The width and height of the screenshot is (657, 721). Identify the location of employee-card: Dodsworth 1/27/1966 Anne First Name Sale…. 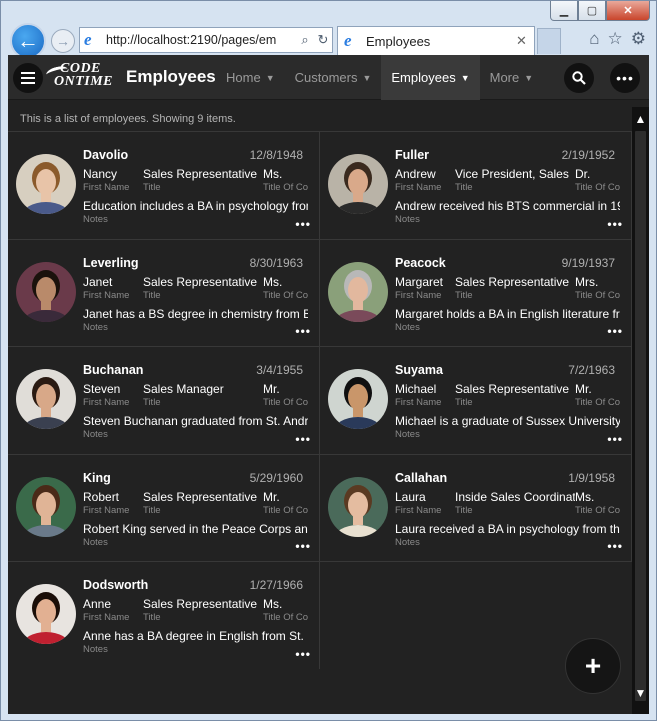
(164, 615).